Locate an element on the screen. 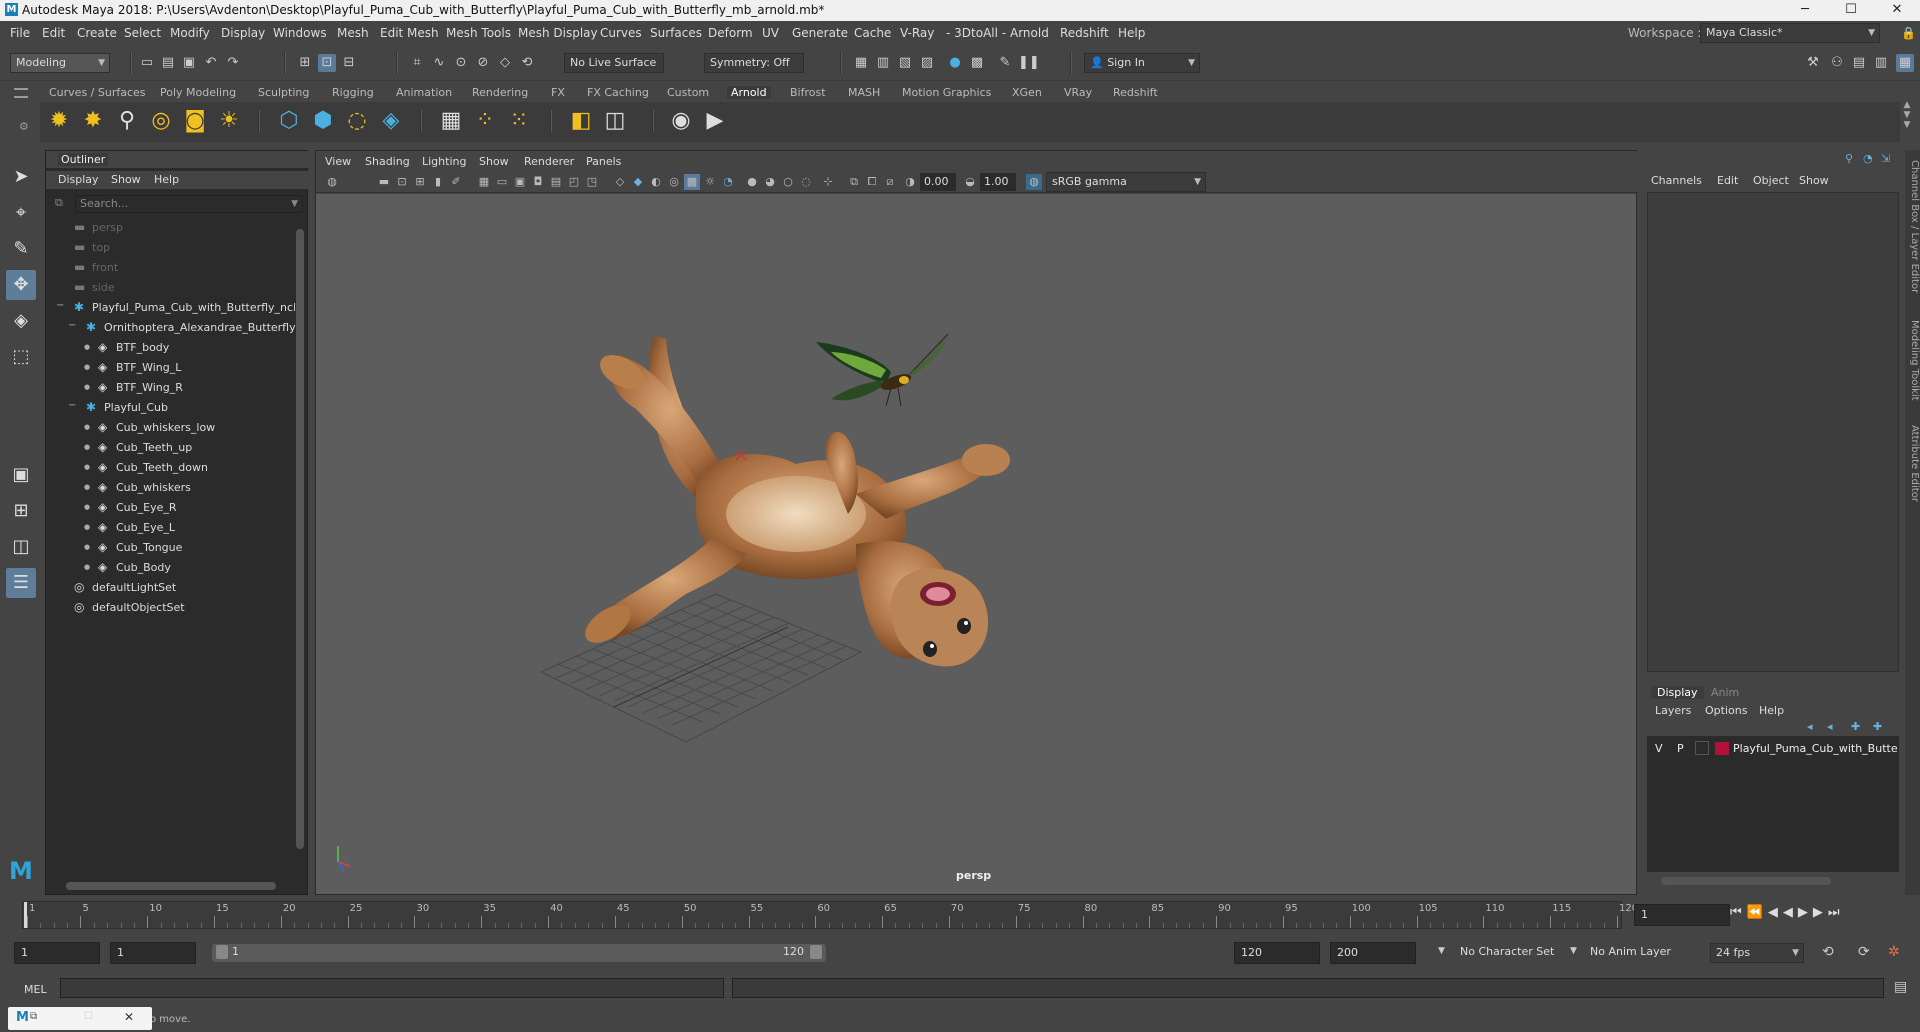 This screenshot has height=1032, width=1920. shelf-tab-animation: Animation is located at coordinates (424, 92).